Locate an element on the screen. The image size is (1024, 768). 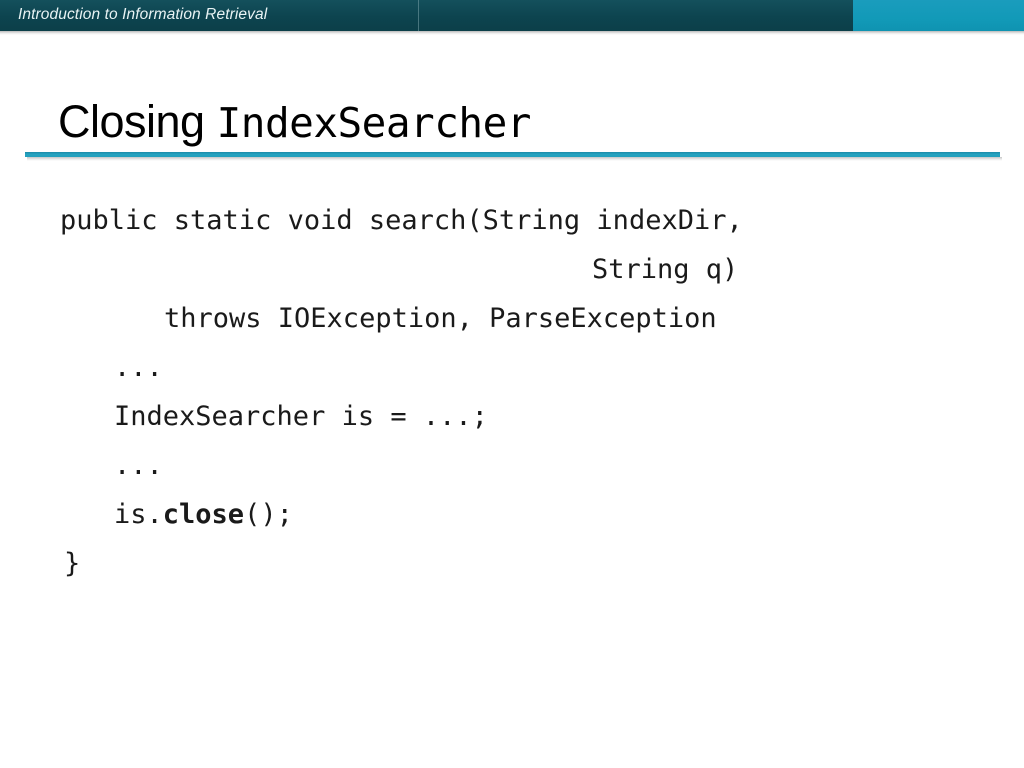
page-title-plain: Closing is located at coordinates (137, 121).